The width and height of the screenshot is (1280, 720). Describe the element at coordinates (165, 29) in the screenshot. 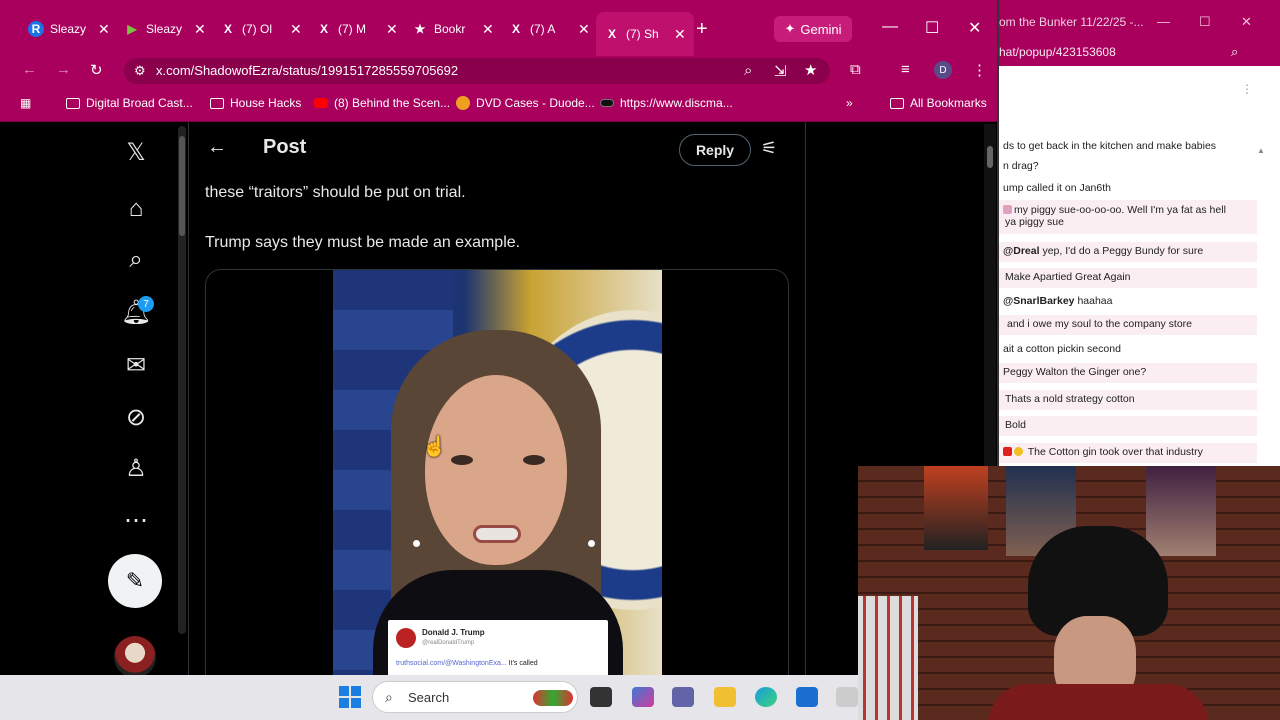

I see `tab-2: ▶ Sleazy ✕` at that location.